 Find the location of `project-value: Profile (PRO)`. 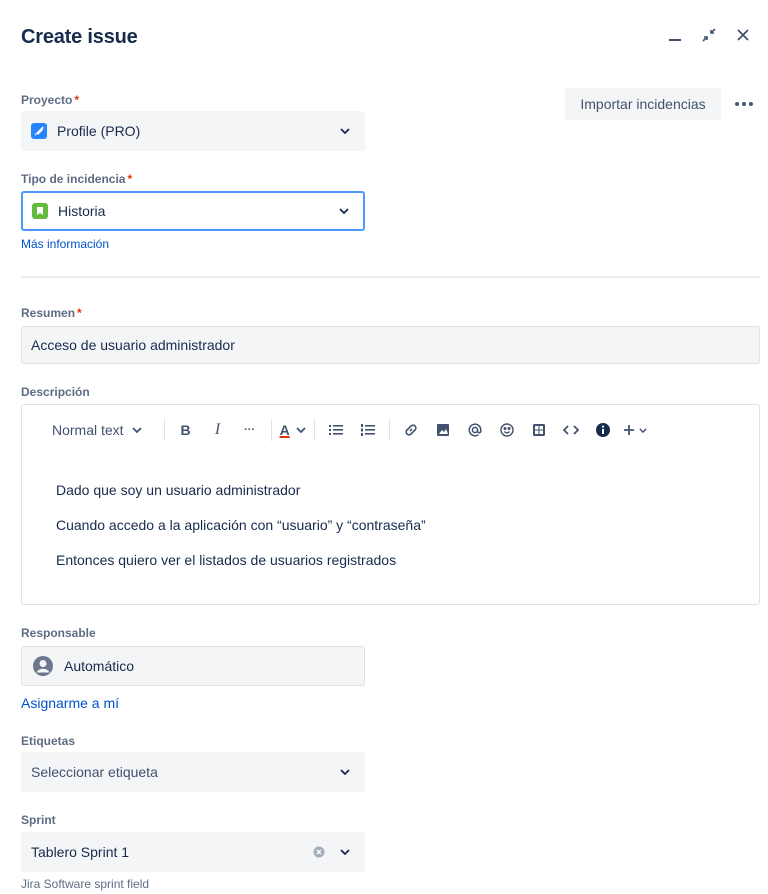

project-value: Profile (PRO) is located at coordinates (99, 131).